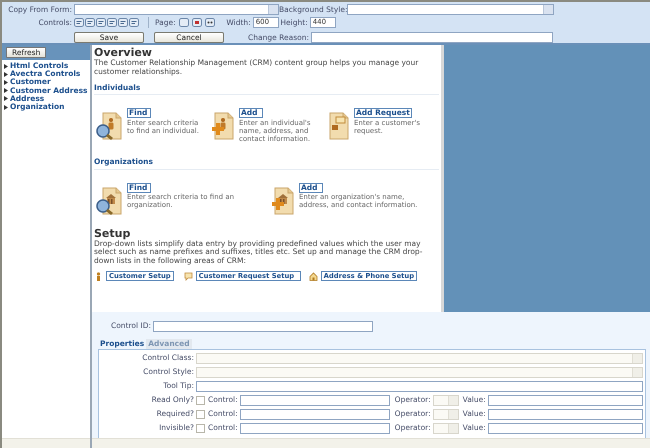  What do you see at coordinates (188, 276) in the screenshot?
I see `speech-bubble-icon` at bounding box center [188, 276].